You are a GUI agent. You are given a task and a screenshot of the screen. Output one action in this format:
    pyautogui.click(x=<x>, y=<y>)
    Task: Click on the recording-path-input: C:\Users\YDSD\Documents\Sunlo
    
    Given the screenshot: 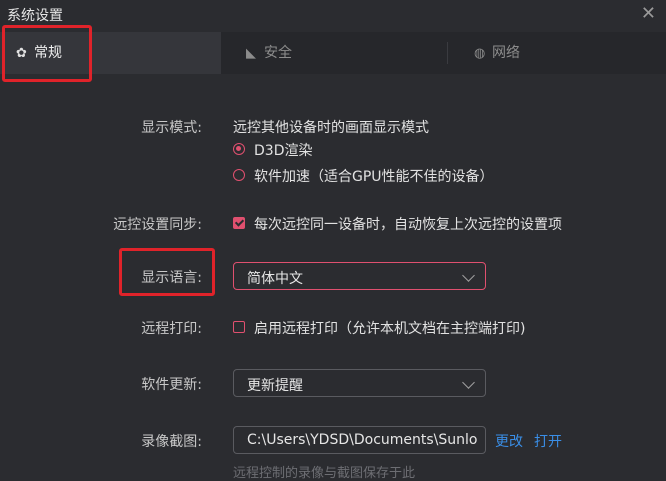 What is the action you would take?
    pyautogui.click(x=359, y=440)
    